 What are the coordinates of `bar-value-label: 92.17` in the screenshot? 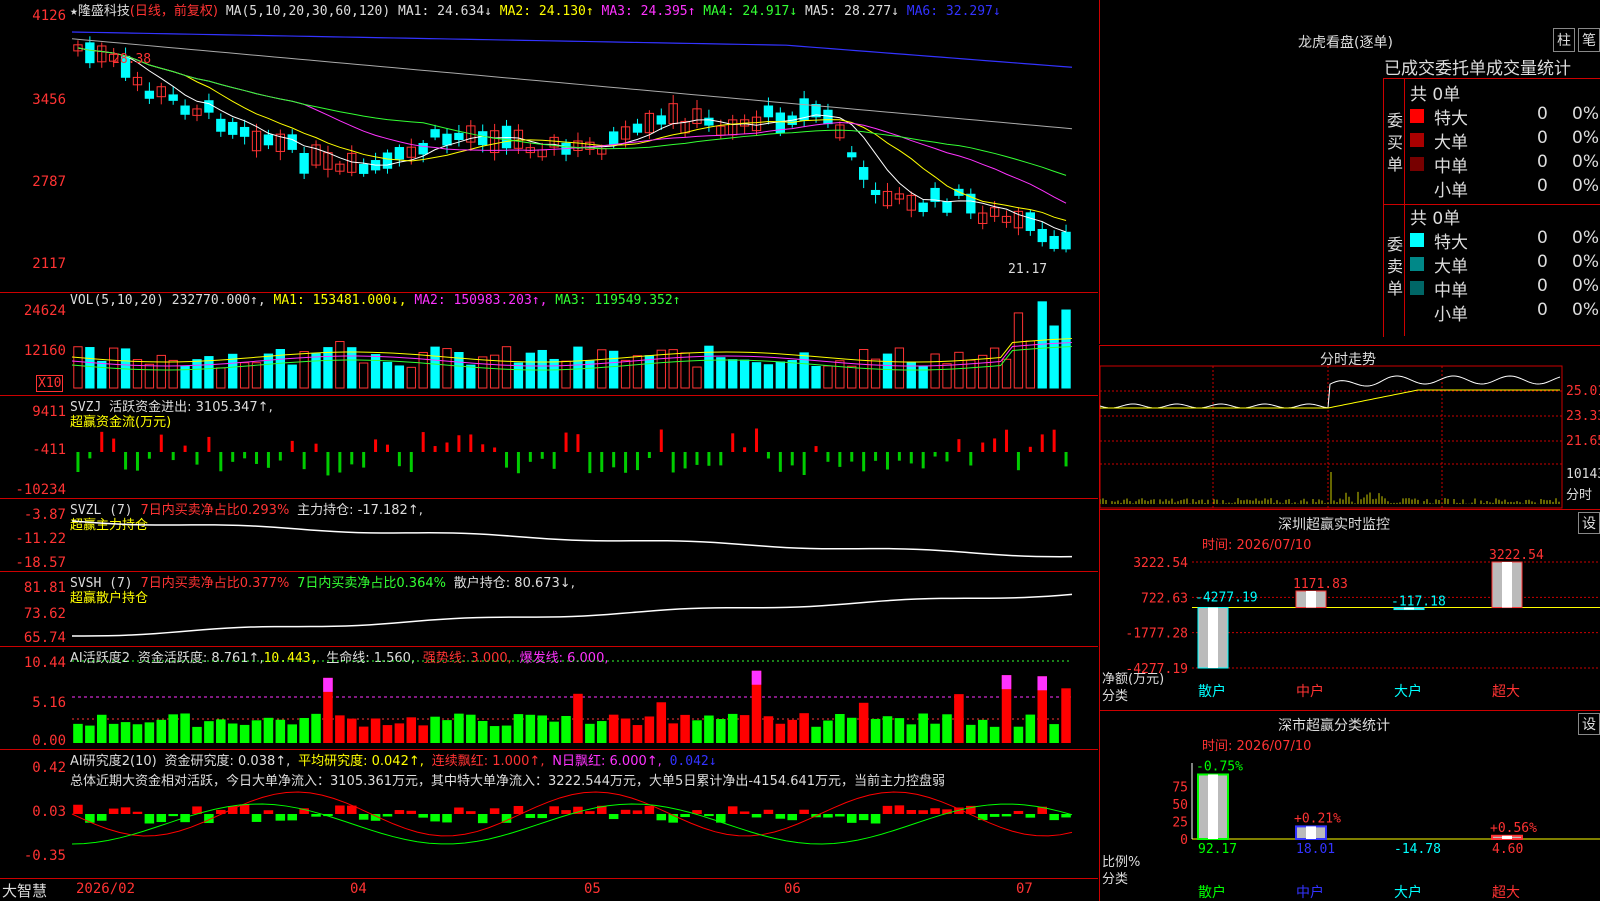 It's located at (1217, 849).